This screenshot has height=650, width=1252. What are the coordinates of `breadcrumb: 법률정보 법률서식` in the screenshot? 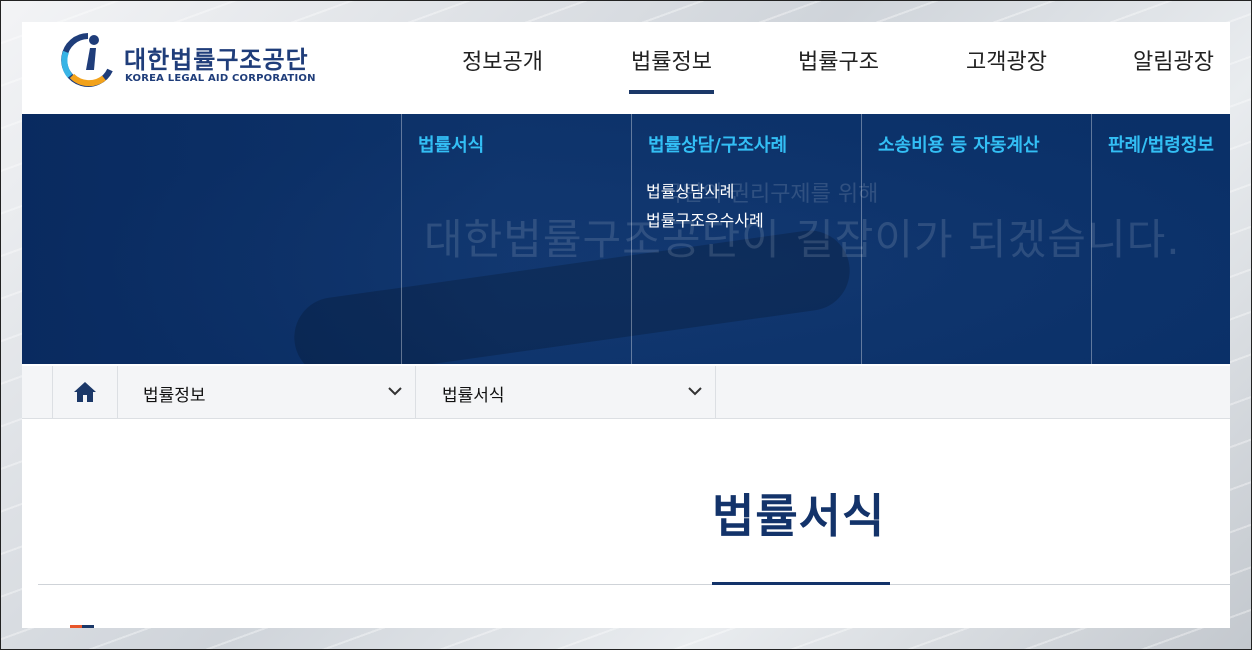 It's located at (626, 392).